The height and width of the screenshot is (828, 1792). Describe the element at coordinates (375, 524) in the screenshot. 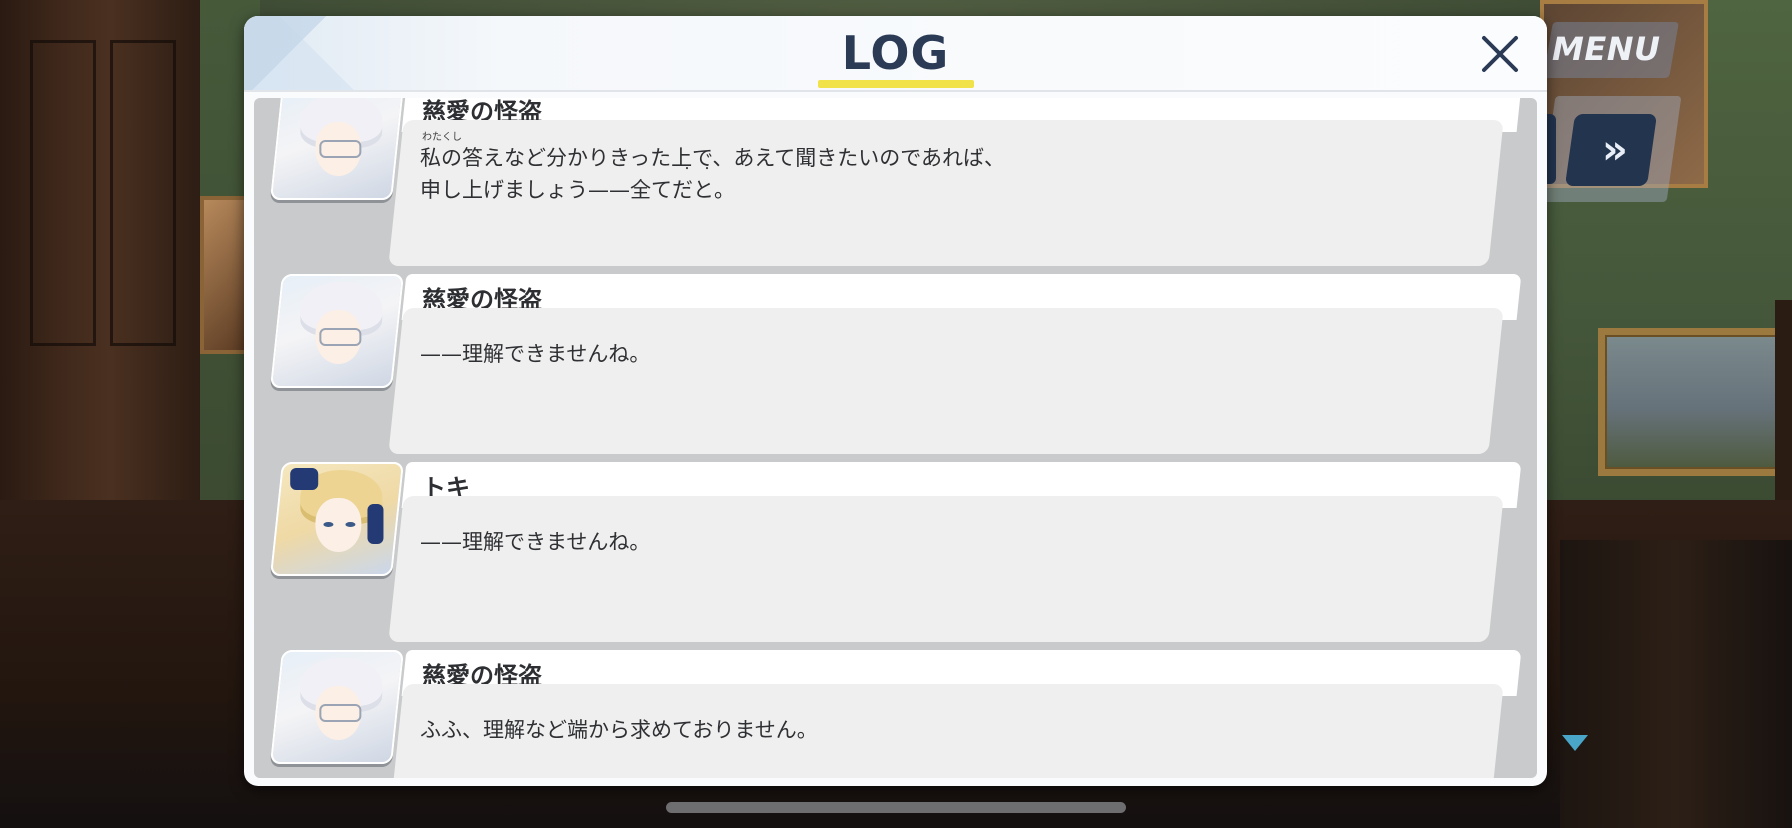

I see `hair-ribbon` at that location.